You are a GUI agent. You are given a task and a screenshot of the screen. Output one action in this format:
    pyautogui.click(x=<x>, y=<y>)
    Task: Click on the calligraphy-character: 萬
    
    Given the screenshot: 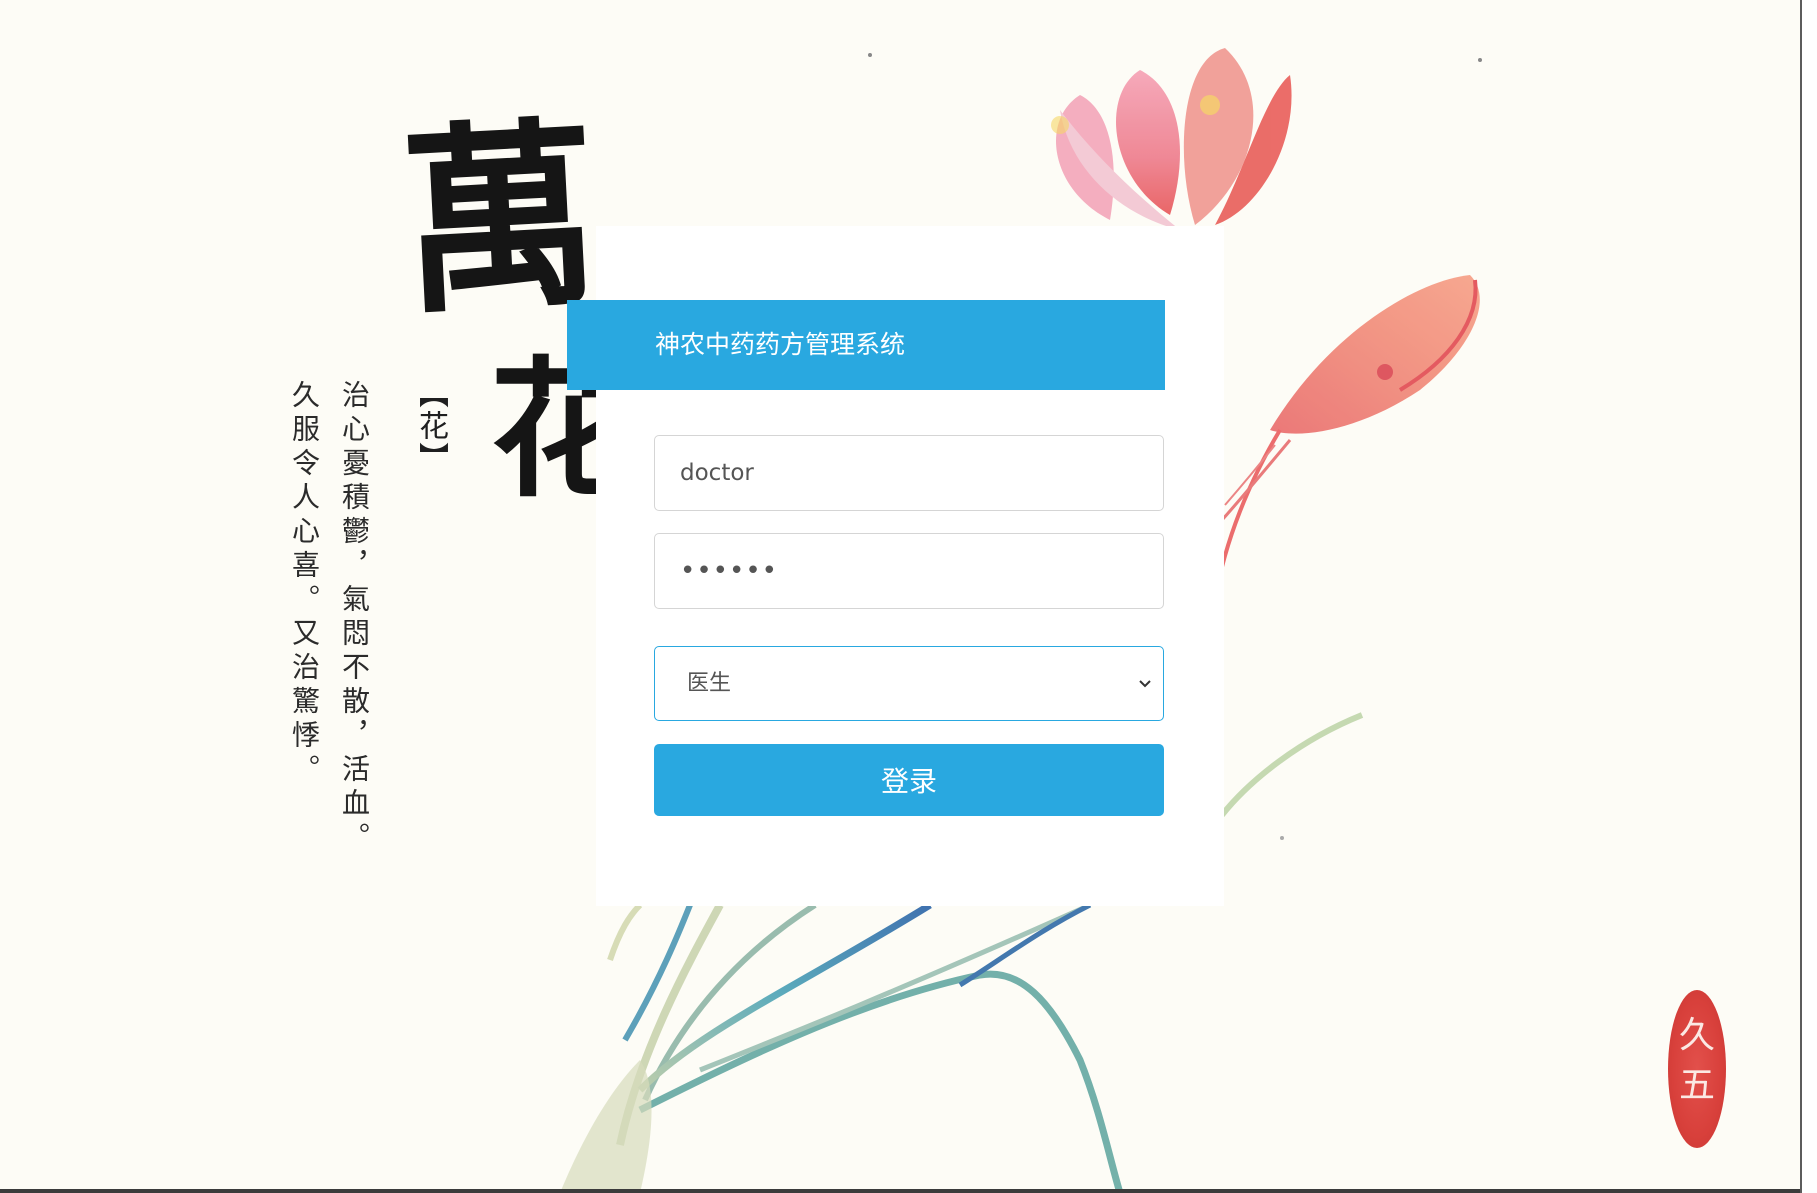 What is the action you would take?
    pyautogui.click(x=500, y=219)
    